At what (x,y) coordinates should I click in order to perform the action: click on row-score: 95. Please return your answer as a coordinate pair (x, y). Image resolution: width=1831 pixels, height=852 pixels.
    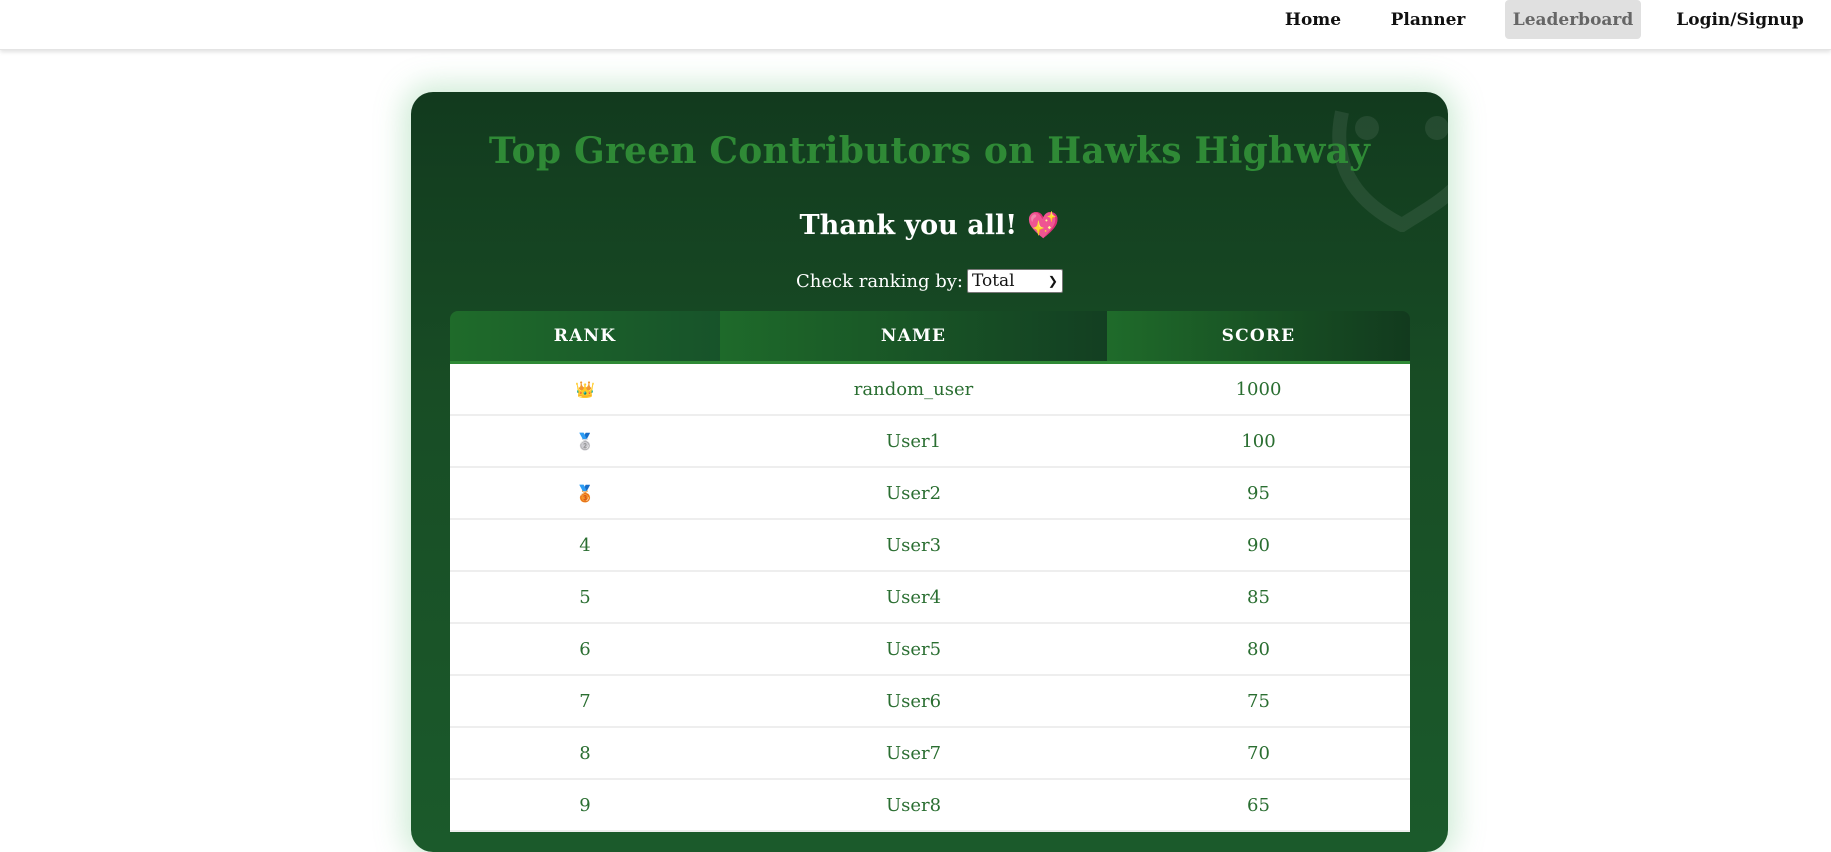
    Looking at the image, I should click on (1258, 493).